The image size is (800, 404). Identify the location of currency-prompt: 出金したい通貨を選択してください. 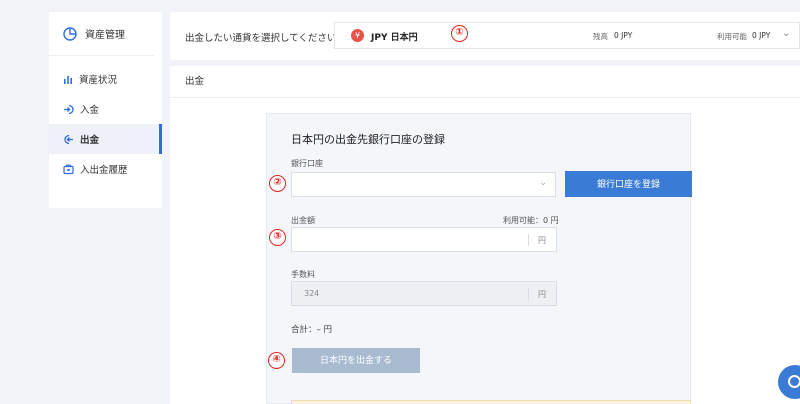
(261, 38).